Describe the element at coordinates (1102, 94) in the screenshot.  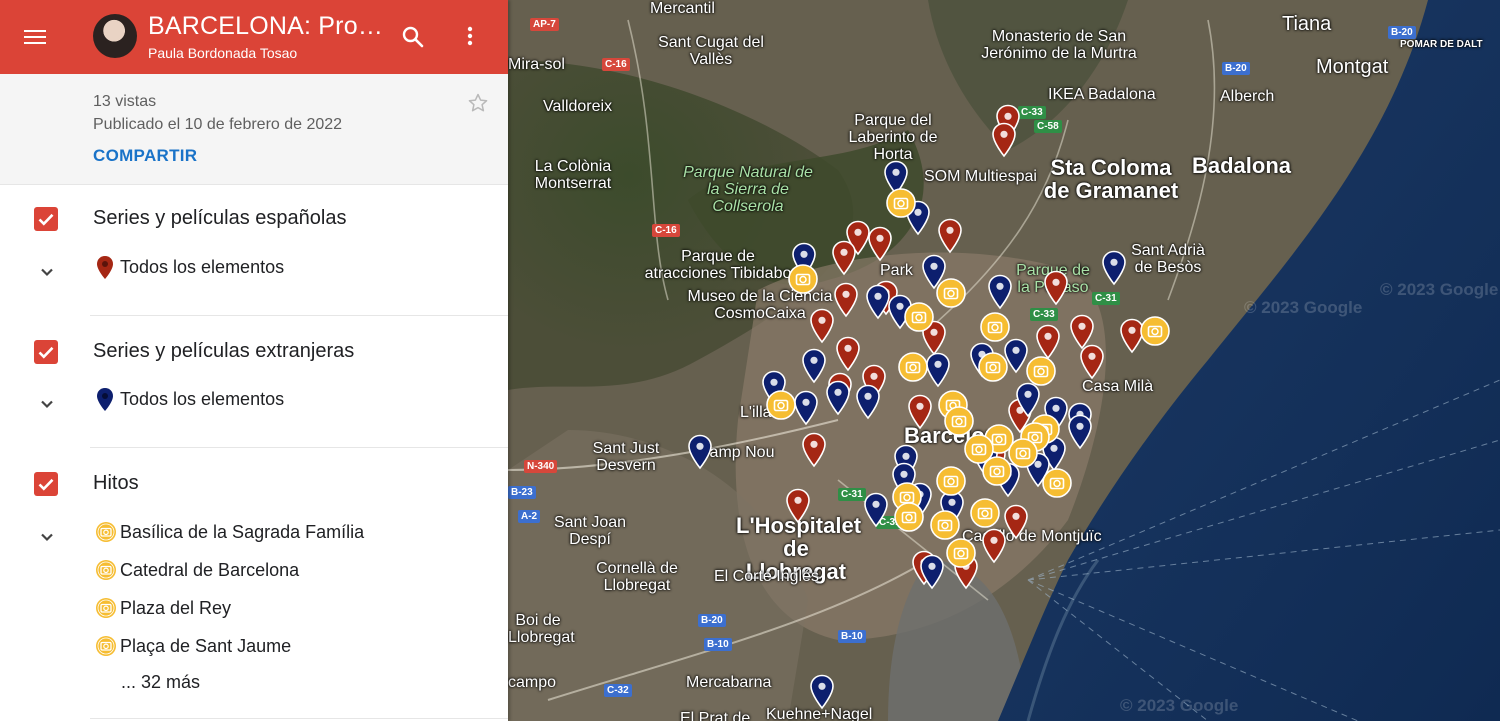
I see `map-label: IKEA Badalona` at that location.